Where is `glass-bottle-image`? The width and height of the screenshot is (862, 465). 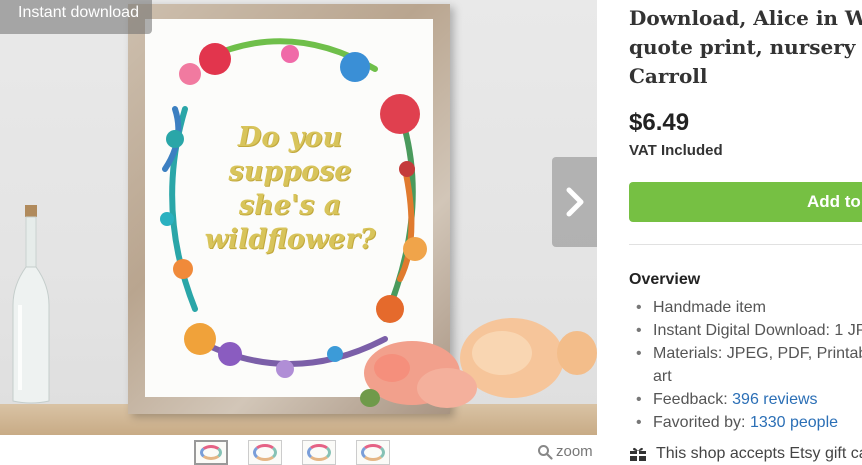 glass-bottle-image is located at coordinates (31, 304).